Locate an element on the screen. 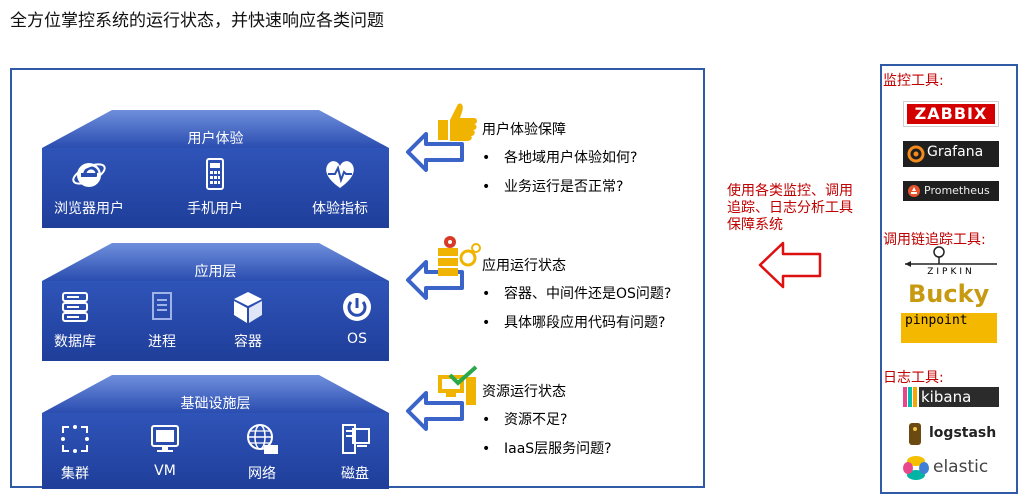 The width and height of the screenshot is (1020, 495). layer-body: 浏览器用户 手机用户 体验指标 is located at coordinates (215, 188).